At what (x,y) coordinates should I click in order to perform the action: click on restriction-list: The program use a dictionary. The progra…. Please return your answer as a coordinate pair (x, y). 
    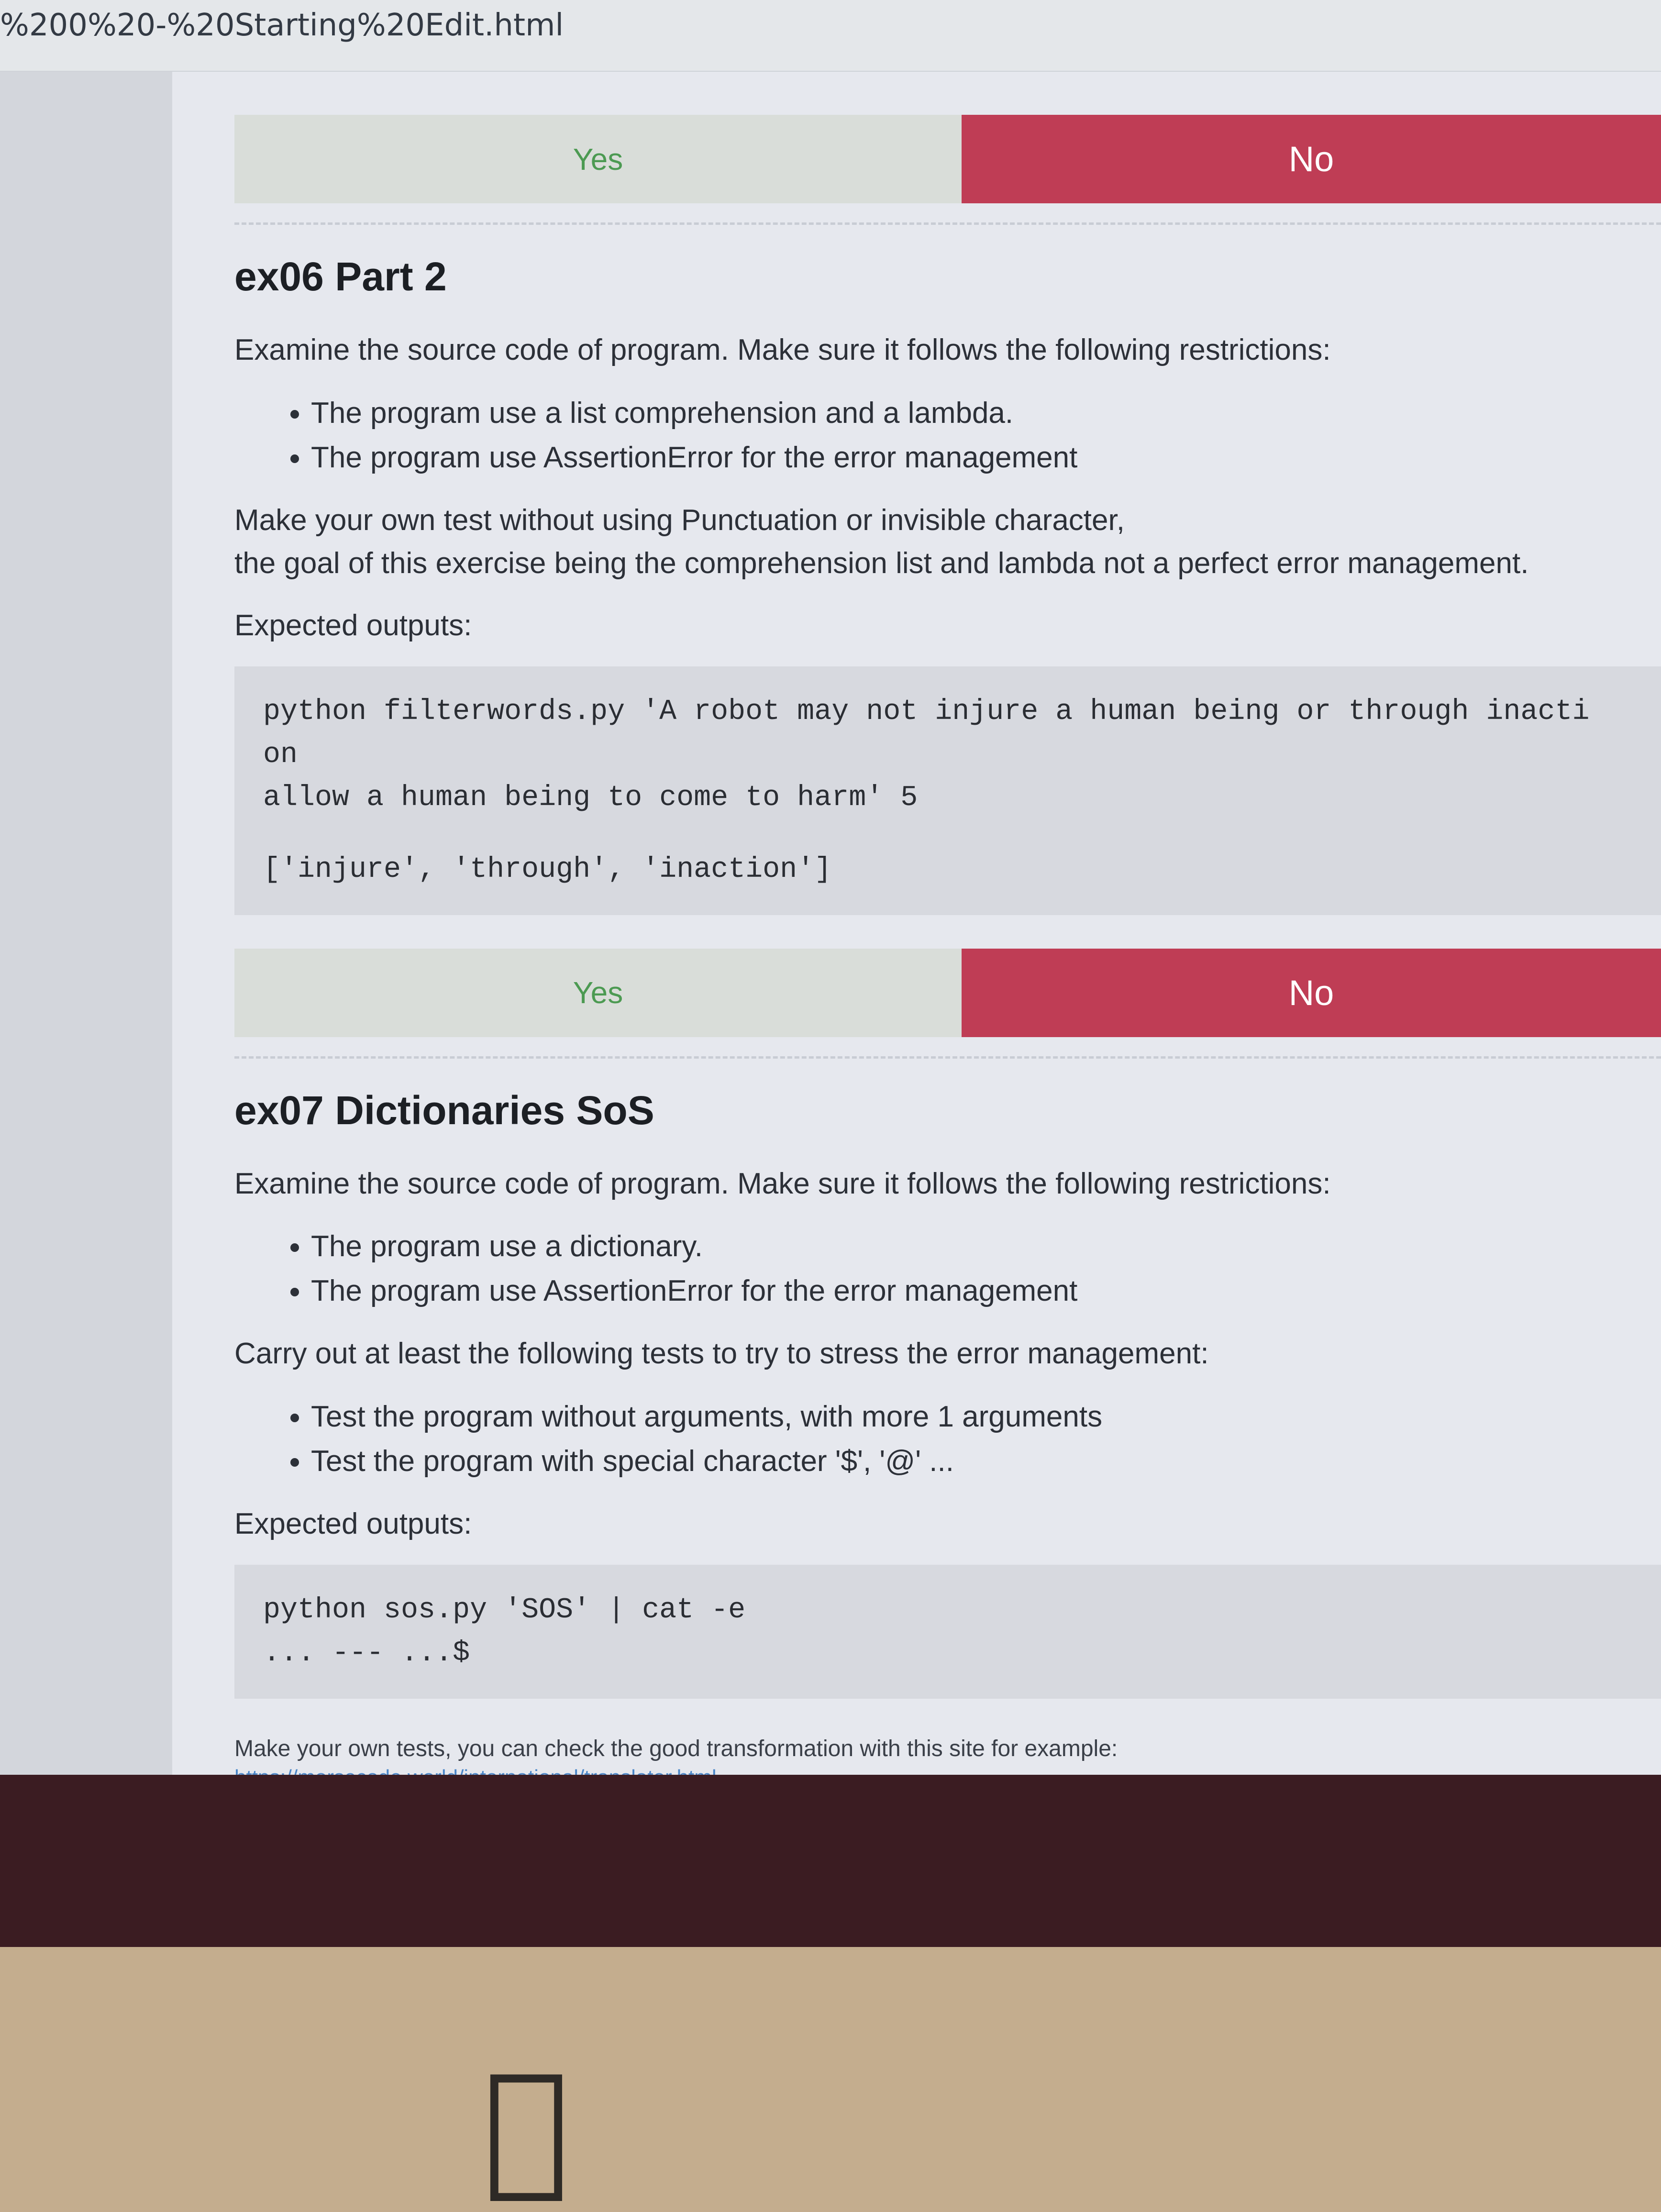
    Looking at the image, I should click on (948, 1268).